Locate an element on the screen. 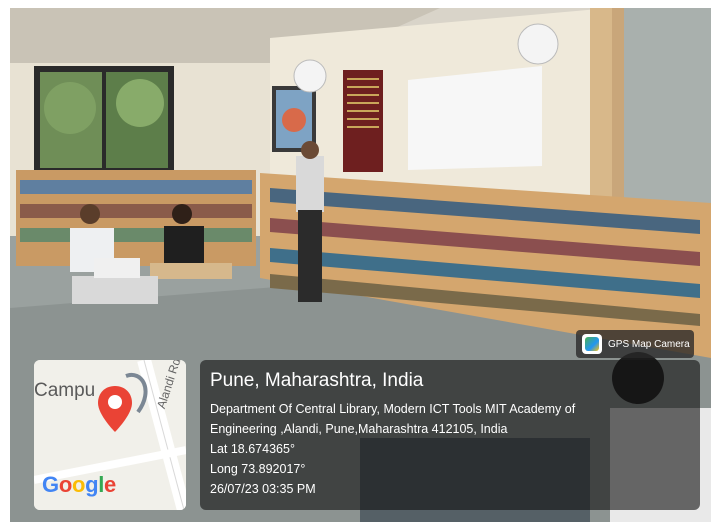 The height and width of the screenshot is (522, 711). table is located at coordinates (191, 271).